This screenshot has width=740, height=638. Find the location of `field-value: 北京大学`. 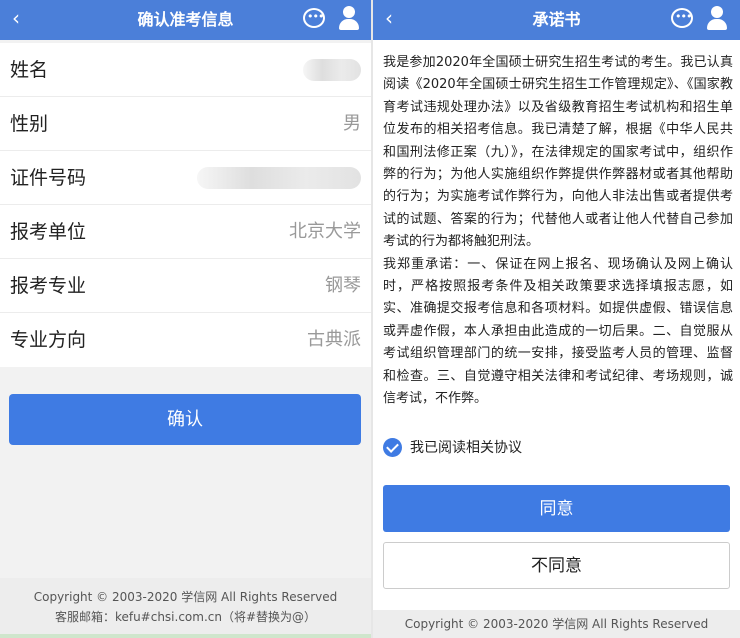

field-value: 北京大学 is located at coordinates (325, 231).